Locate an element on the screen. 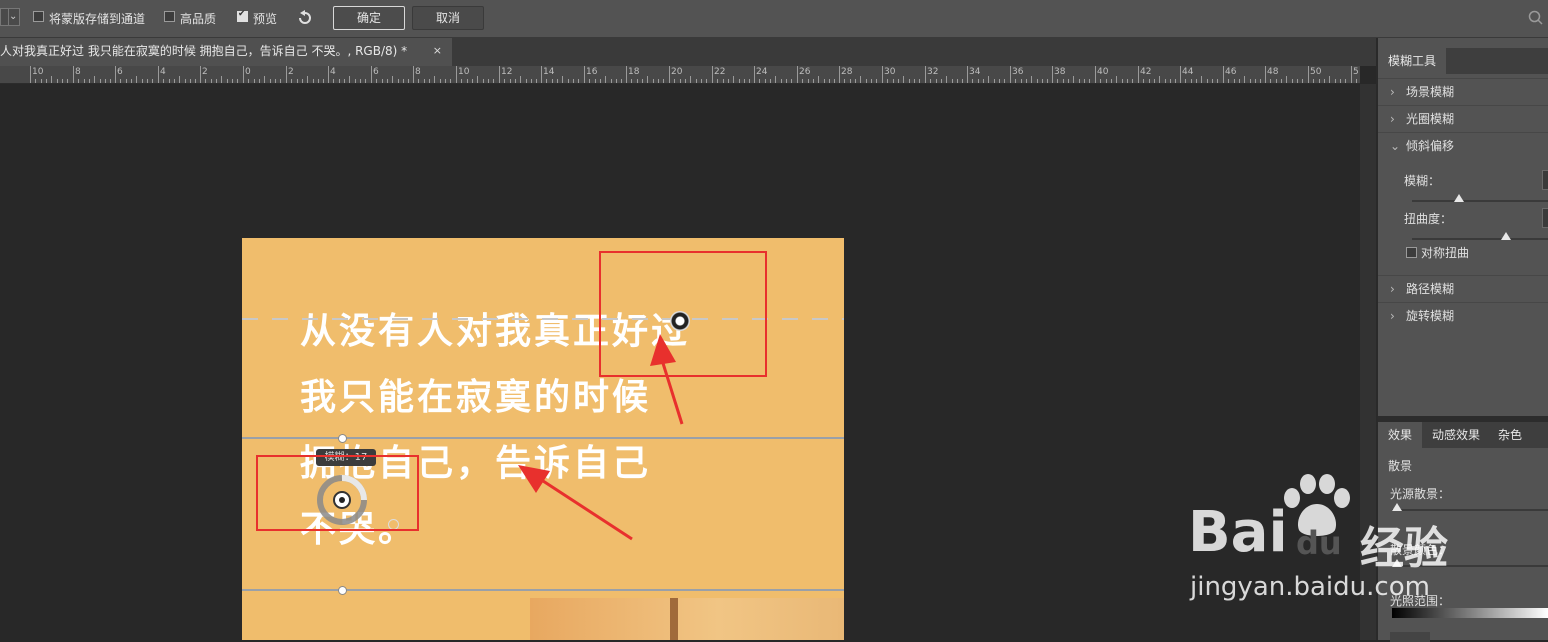 The image size is (1548, 642). panel-item-label: 场景模糊 is located at coordinates (1430, 92).